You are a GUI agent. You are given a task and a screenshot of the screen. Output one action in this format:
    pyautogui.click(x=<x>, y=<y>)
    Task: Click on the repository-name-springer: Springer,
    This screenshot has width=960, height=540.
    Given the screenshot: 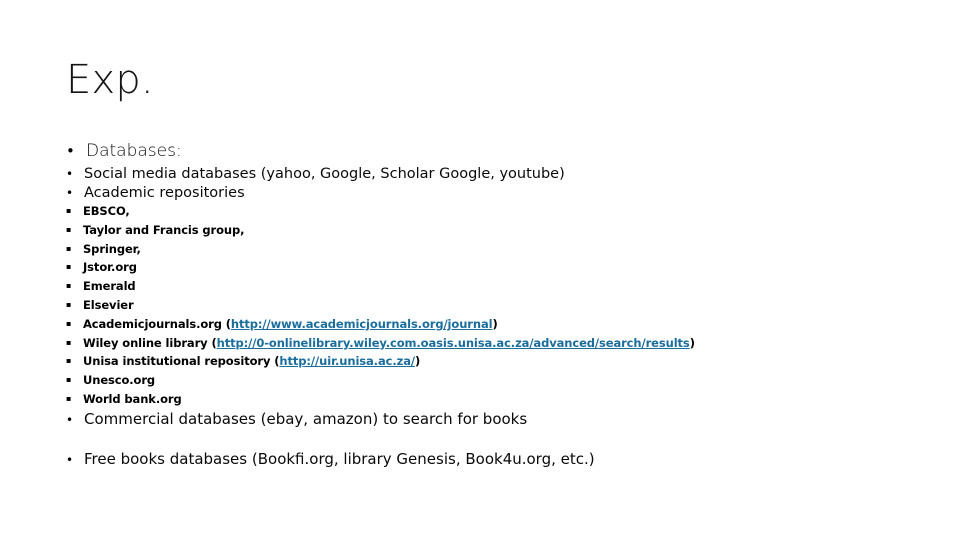 What is the action you would take?
    pyautogui.click(x=112, y=248)
    